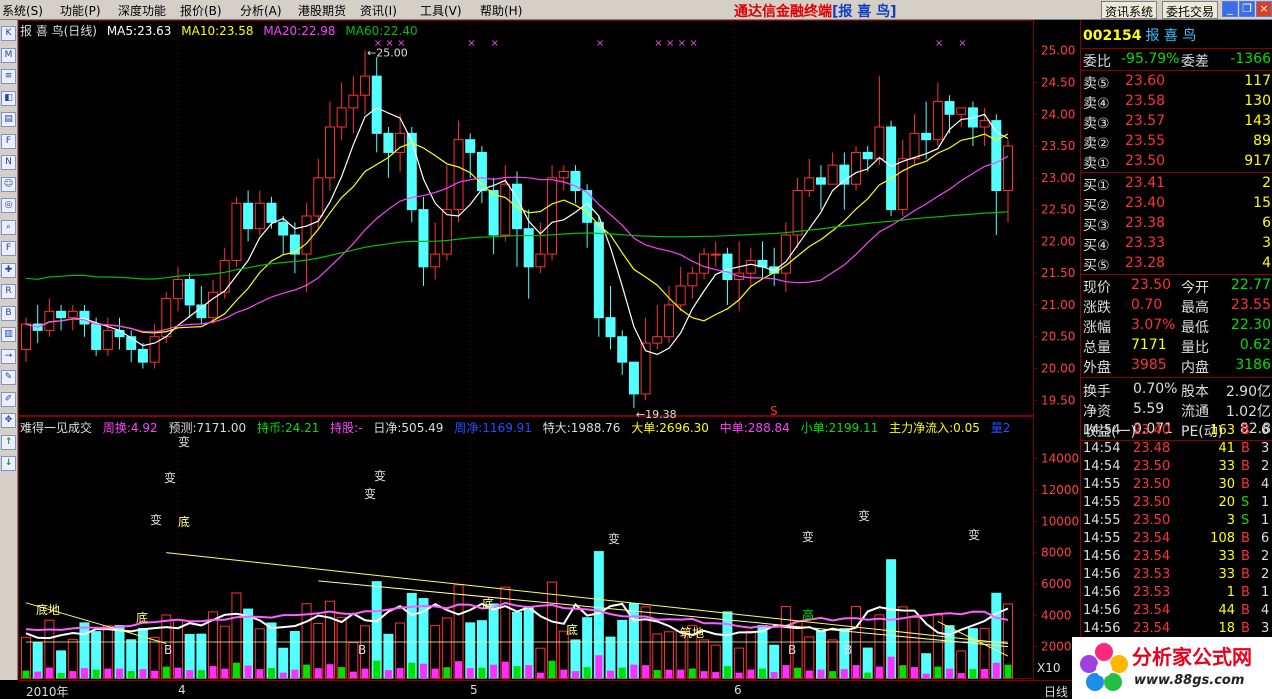 Image resolution: width=1272 pixels, height=699 pixels. Describe the element at coordinates (774, 411) in the screenshot. I see `s-signal-marker: S` at that location.